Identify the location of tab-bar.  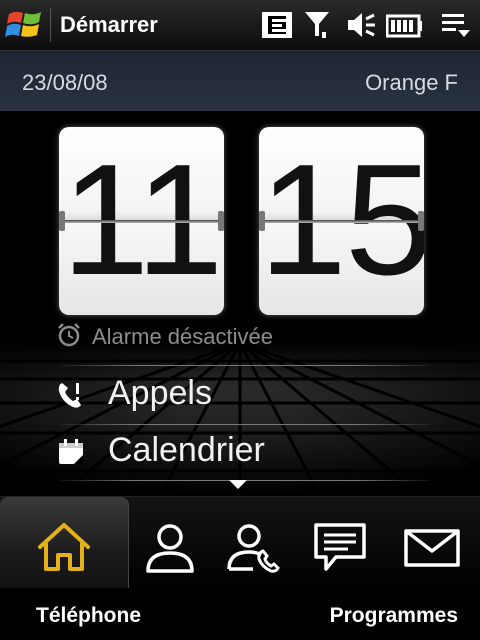
(240, 542).